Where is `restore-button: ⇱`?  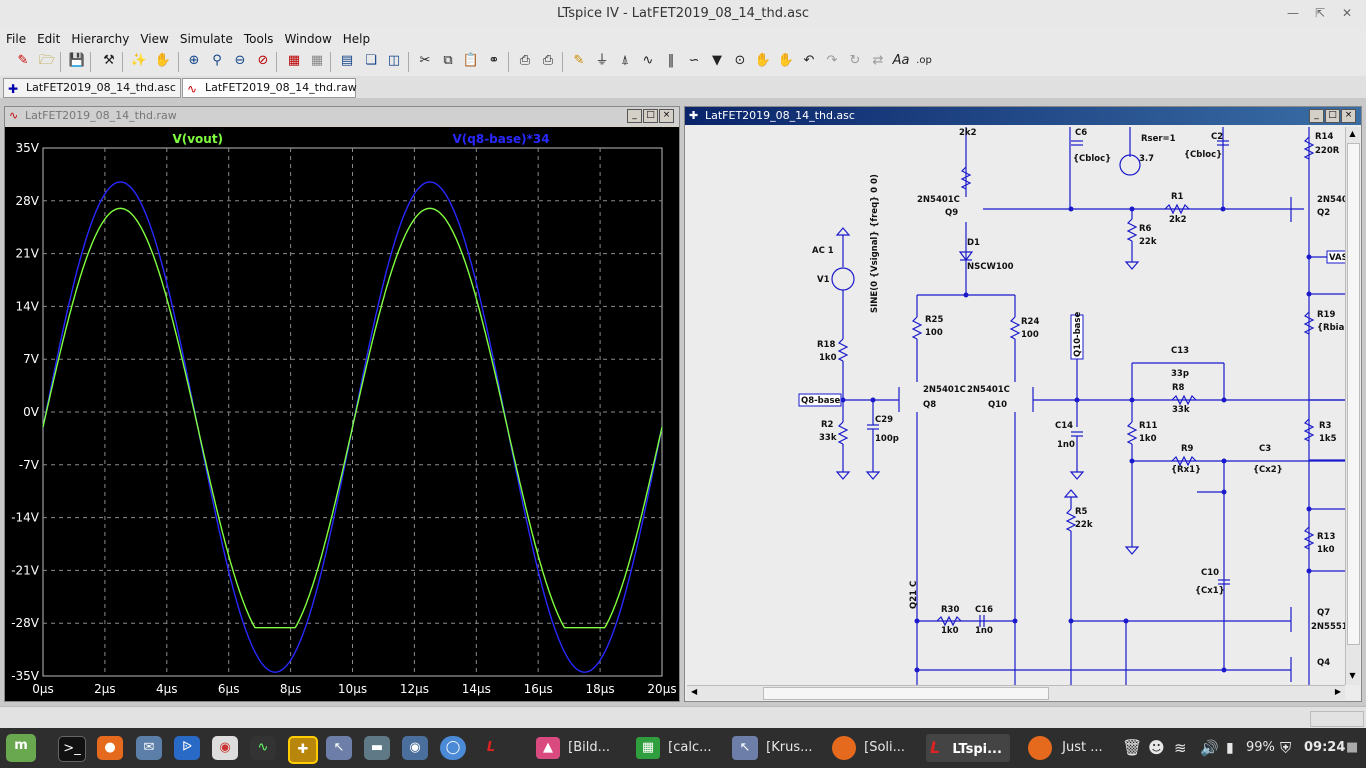
restore-button: ⇱ is located at coordinates (1320, 13).